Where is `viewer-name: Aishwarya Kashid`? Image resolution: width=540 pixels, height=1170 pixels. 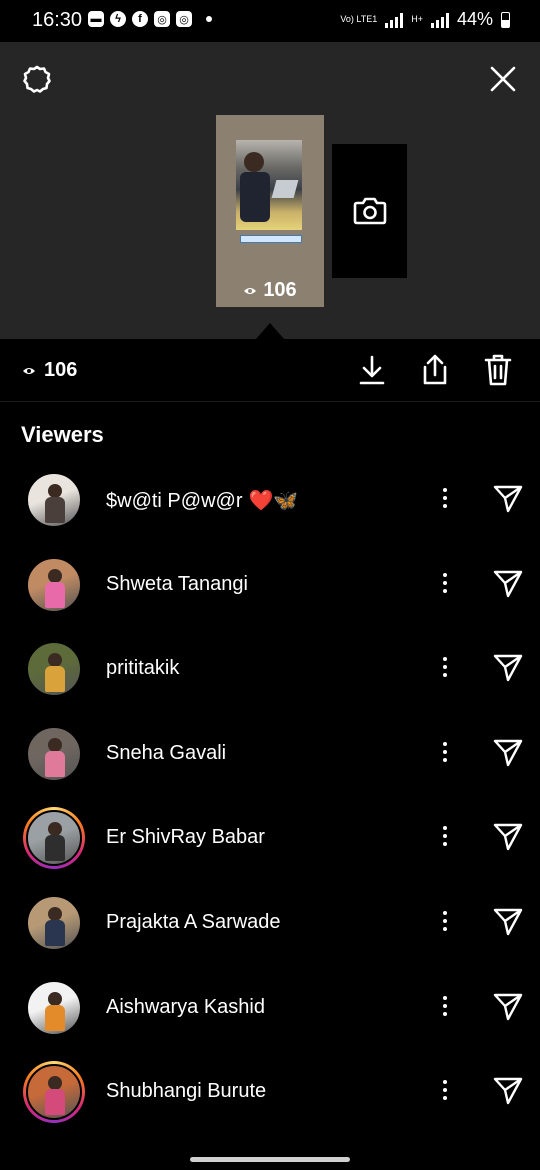
viewer-name: Aishwarya Kashid is located at coordinates (185, 1007).